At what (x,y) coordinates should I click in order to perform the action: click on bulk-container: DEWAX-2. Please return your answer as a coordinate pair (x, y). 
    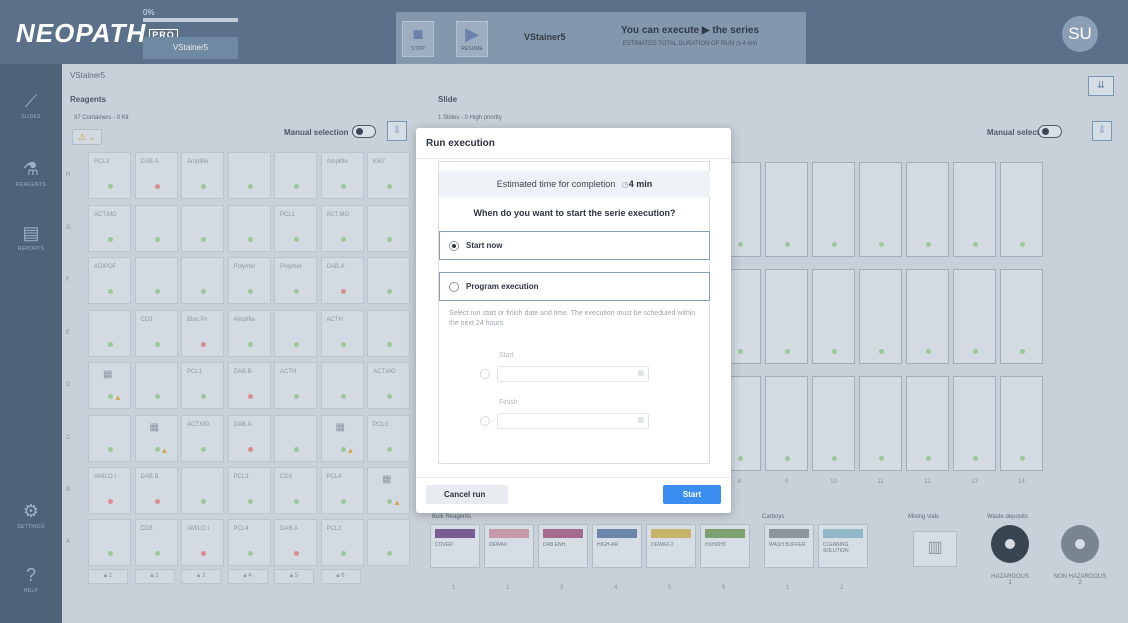
    Looking at the image, I should click on (671, 546).